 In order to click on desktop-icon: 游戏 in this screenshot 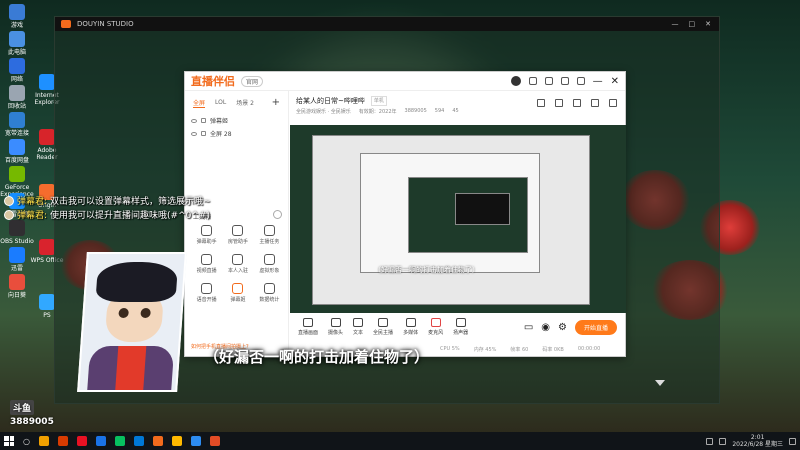, I will do `click(17, 16)`.